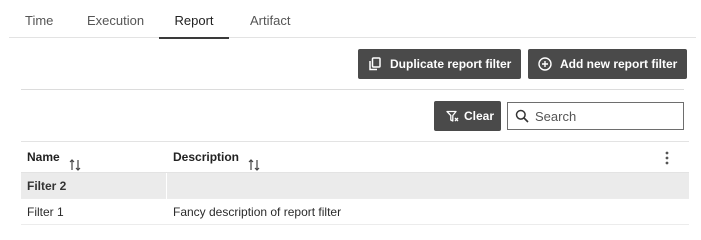 The height and width of the screenshot is (240, 701). Describe the element at coordinates (605, 116) in the screenshot. I see `search-input` at that location.